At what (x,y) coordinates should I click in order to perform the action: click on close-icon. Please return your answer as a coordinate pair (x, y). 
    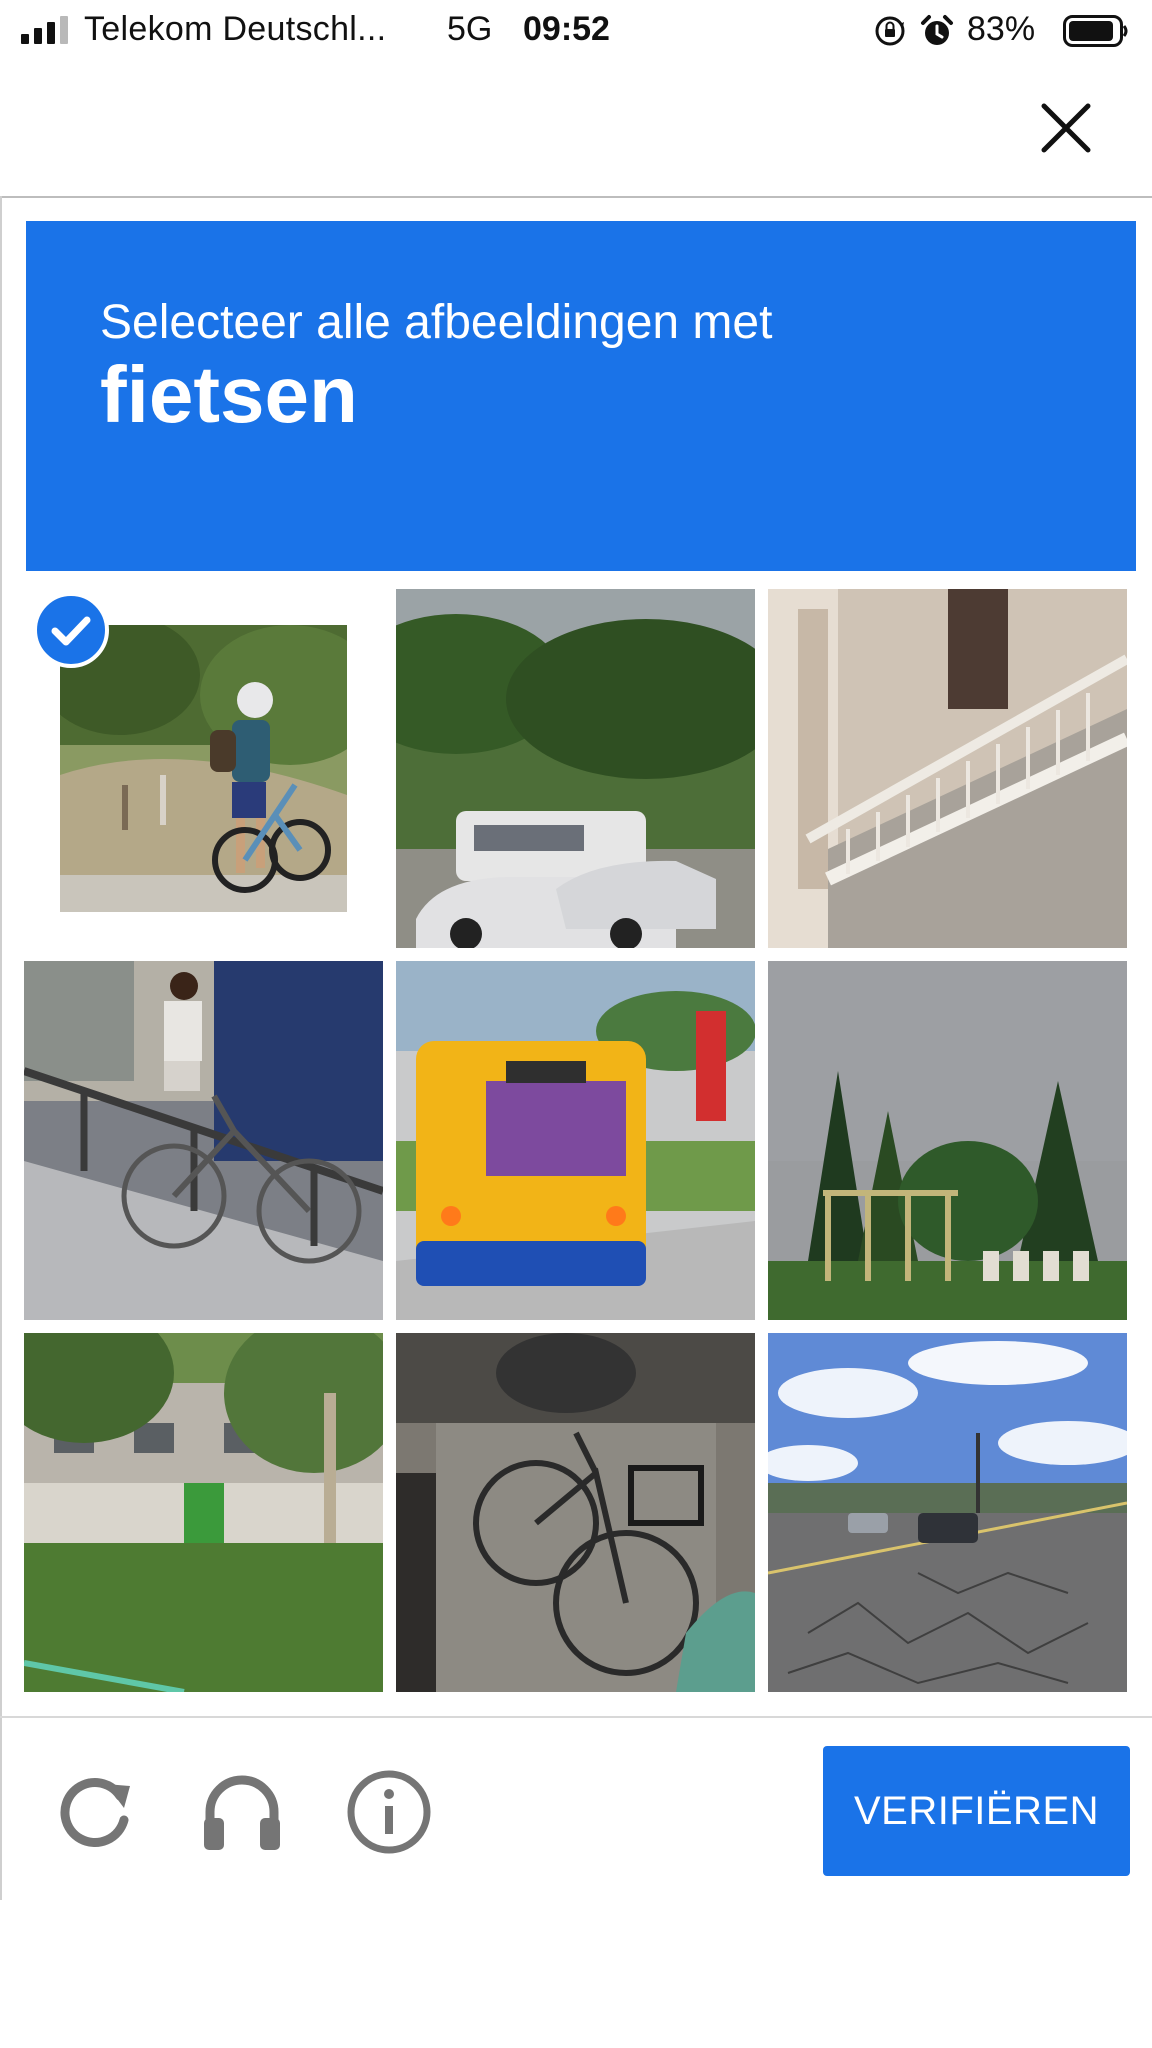
    Looking at the image, I should click on (1066, 128).